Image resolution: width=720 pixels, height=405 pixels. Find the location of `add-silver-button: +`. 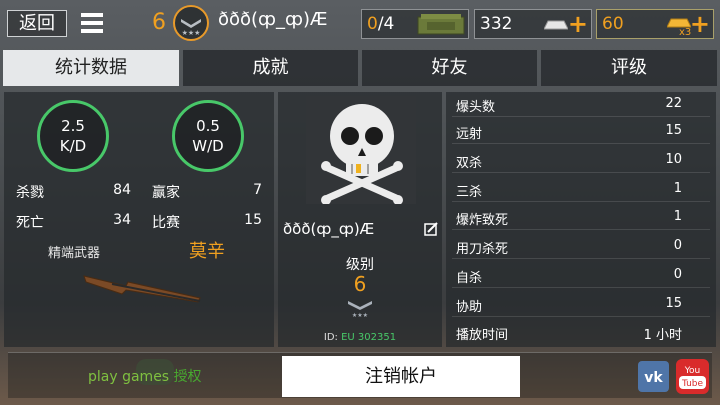

add-silver-button: + is located at coordinates (578, 24).